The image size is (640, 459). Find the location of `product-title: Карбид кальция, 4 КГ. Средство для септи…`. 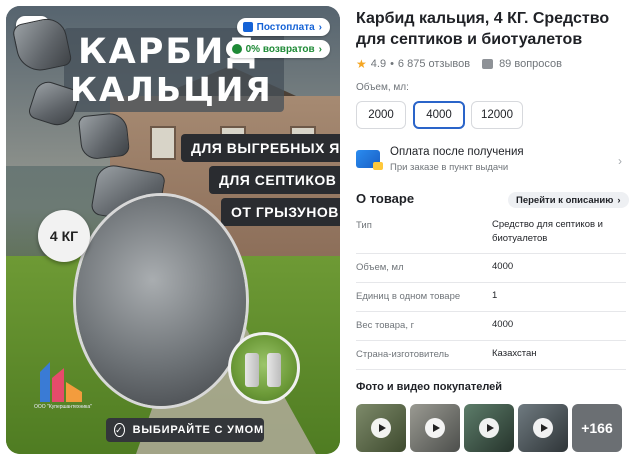

product-title: Карбид кальция, 4 КГ. Средство для септи… is located at coordinates (483, 29).